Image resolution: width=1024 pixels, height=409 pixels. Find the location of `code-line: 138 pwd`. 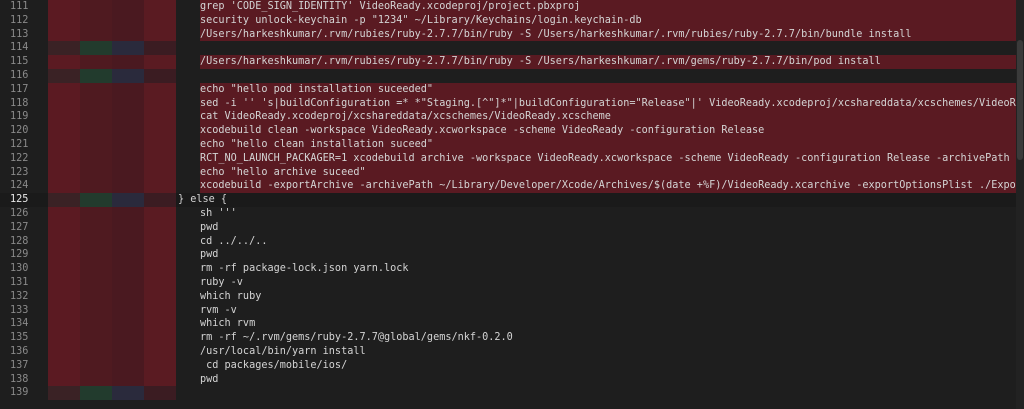

code-line: 138 pwd is located at coordinates (512, 379).